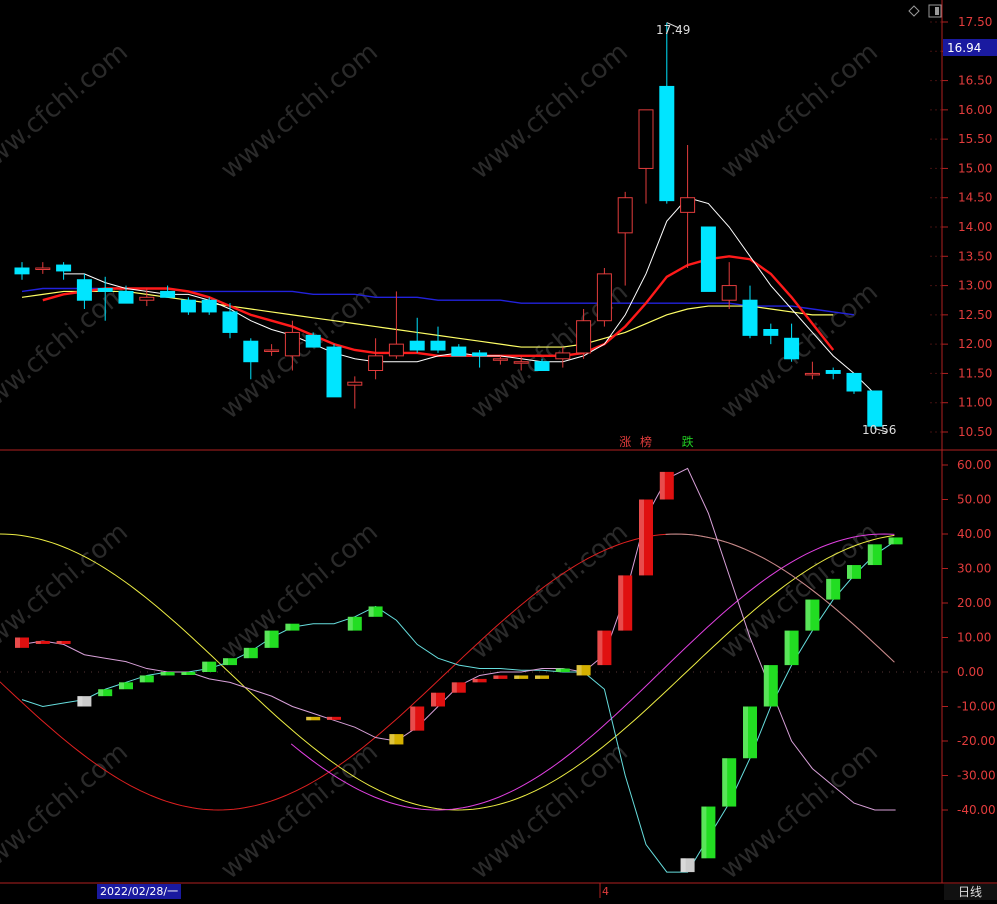 The width and height of the screenshot is (997, 904). What do you see at coordinates (974, 534) in the screenshot?
I see `osc-tick-label: 40.00` at bounding box center [974, 534].